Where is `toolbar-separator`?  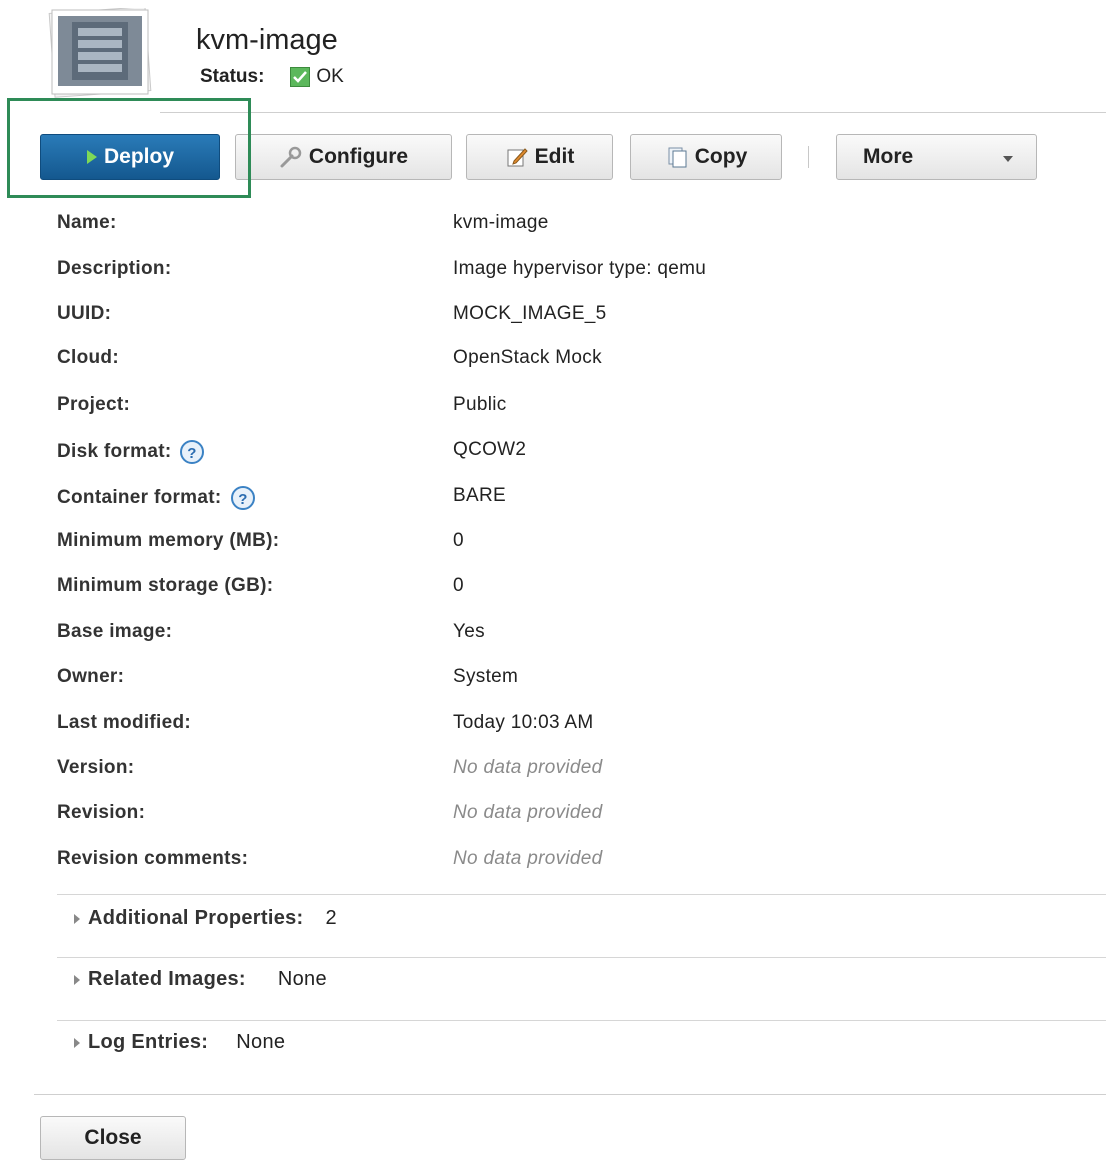 toolbar-separator is located at coordinates (808, 157).